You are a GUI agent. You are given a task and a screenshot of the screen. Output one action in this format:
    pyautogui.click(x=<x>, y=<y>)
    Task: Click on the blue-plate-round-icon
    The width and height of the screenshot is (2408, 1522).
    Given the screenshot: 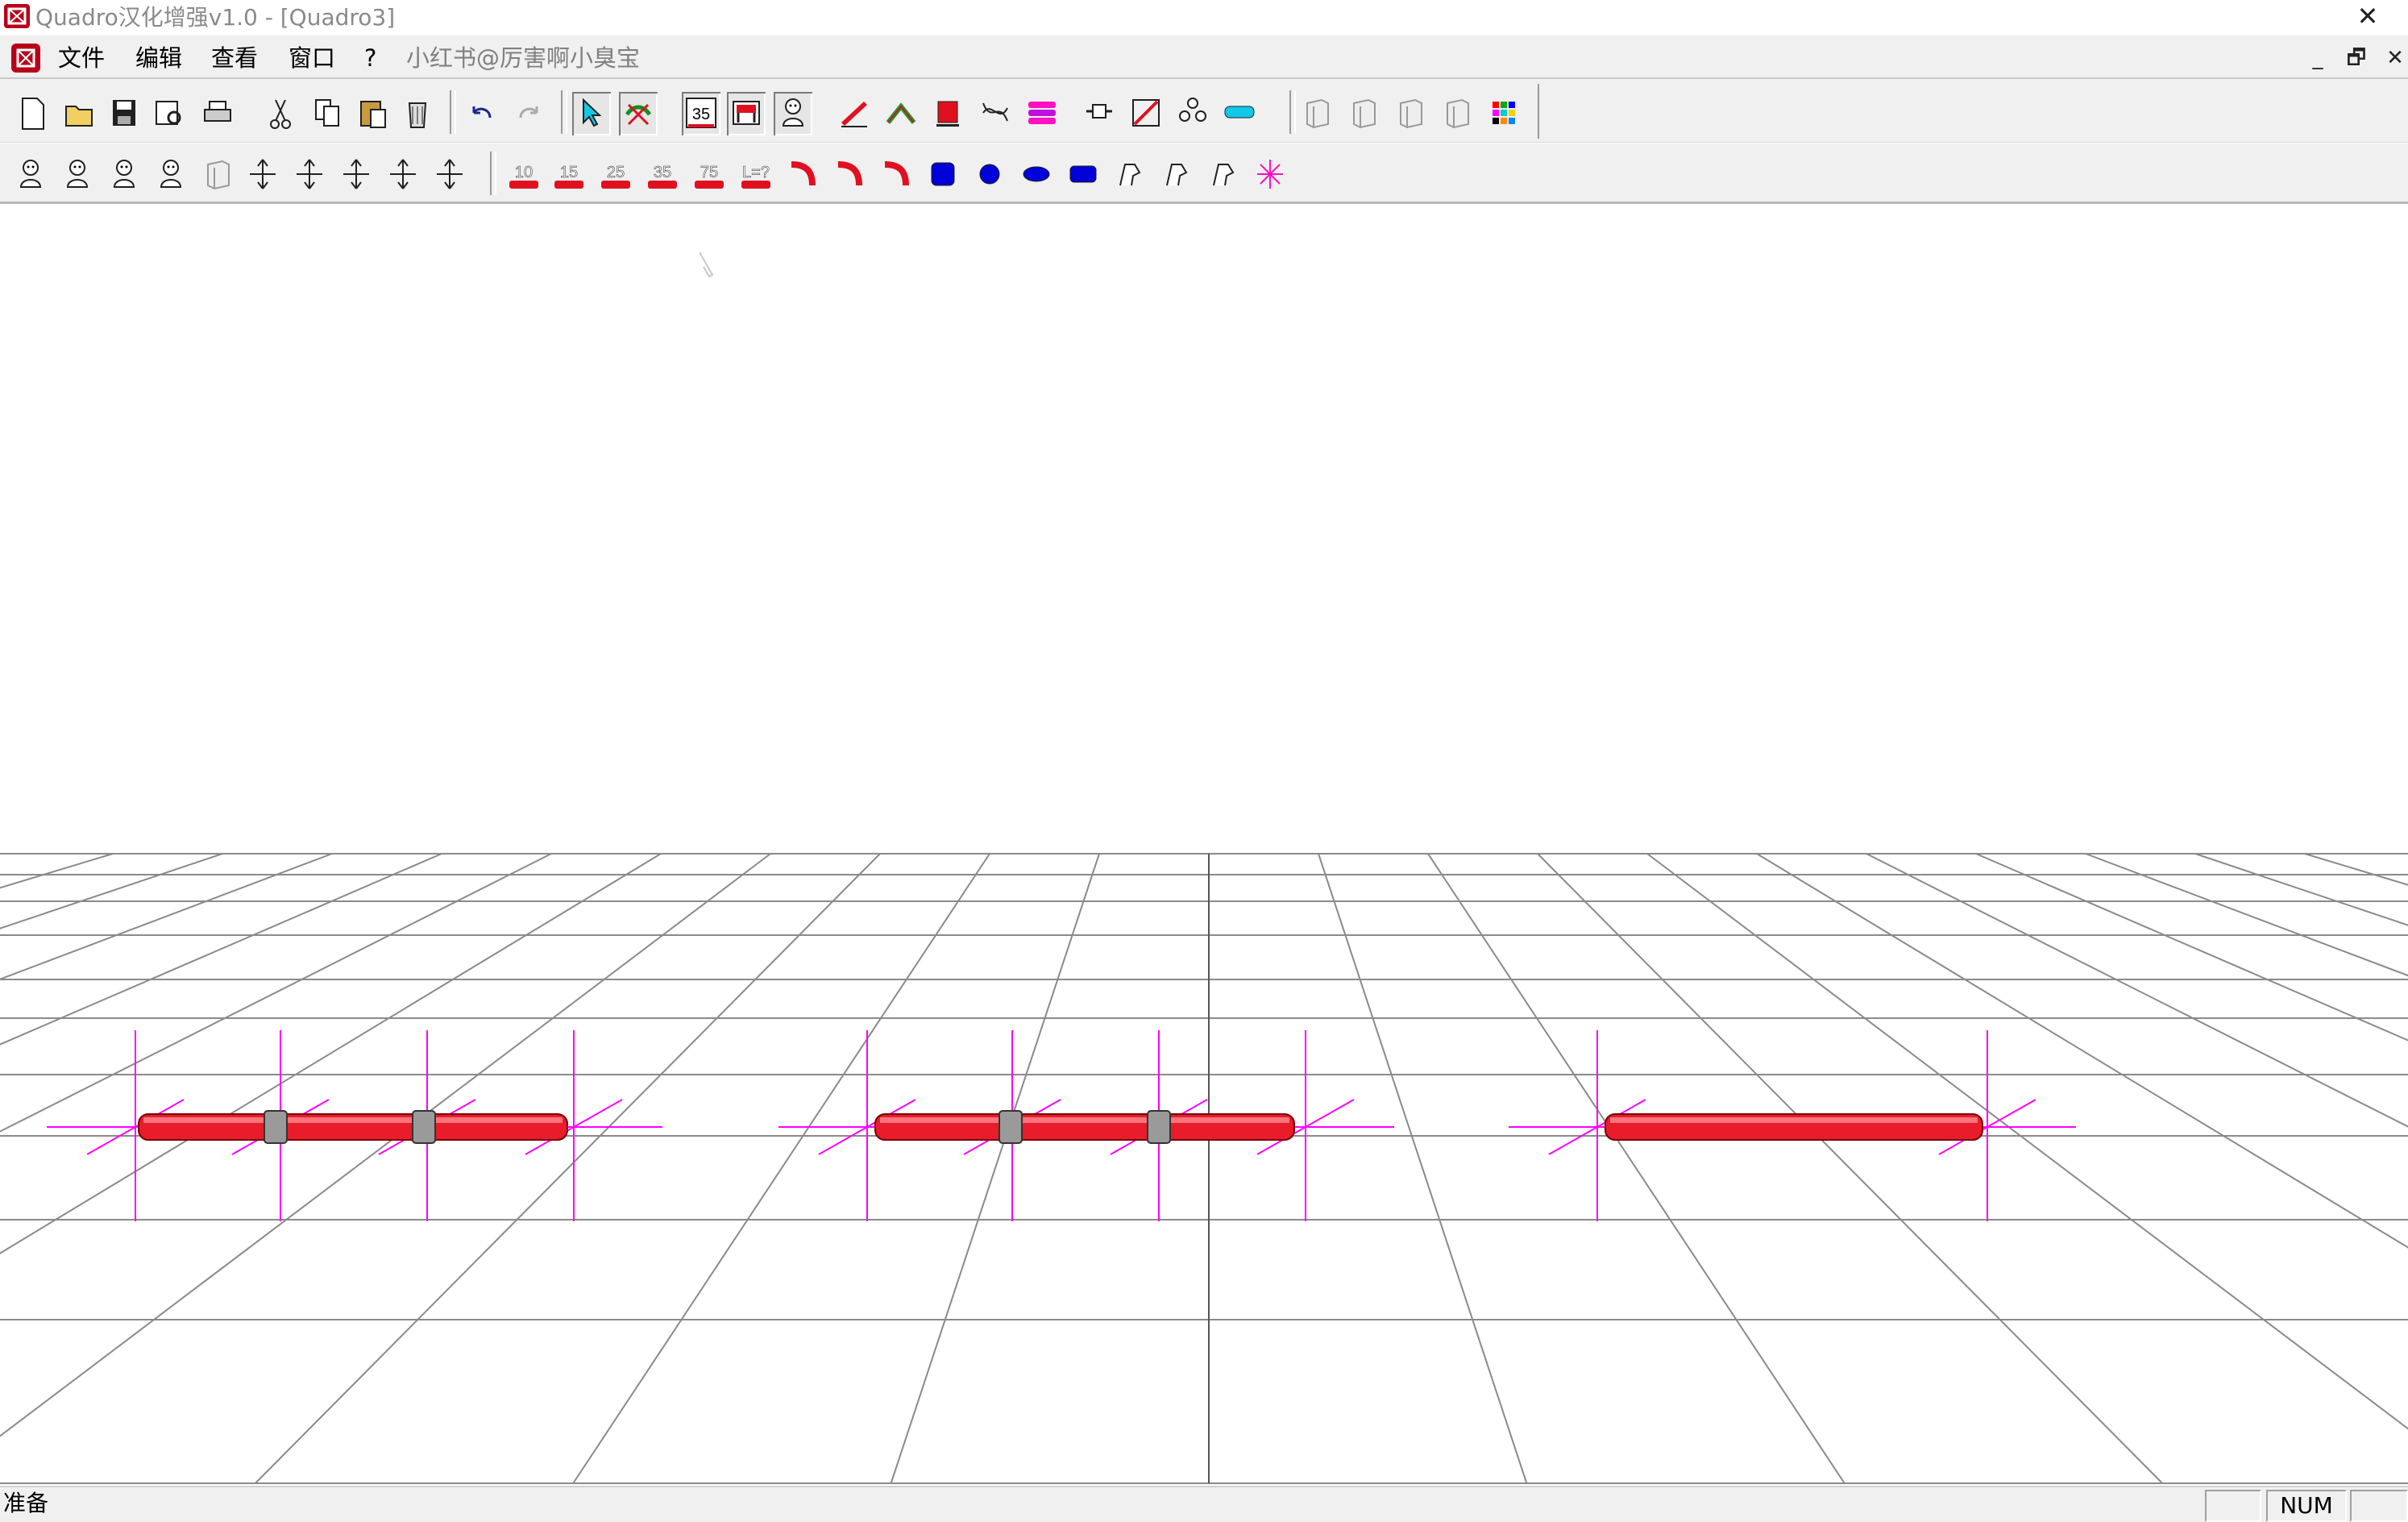 What is the action you would take?
    pyautogui.click(x=990, y=174)
    